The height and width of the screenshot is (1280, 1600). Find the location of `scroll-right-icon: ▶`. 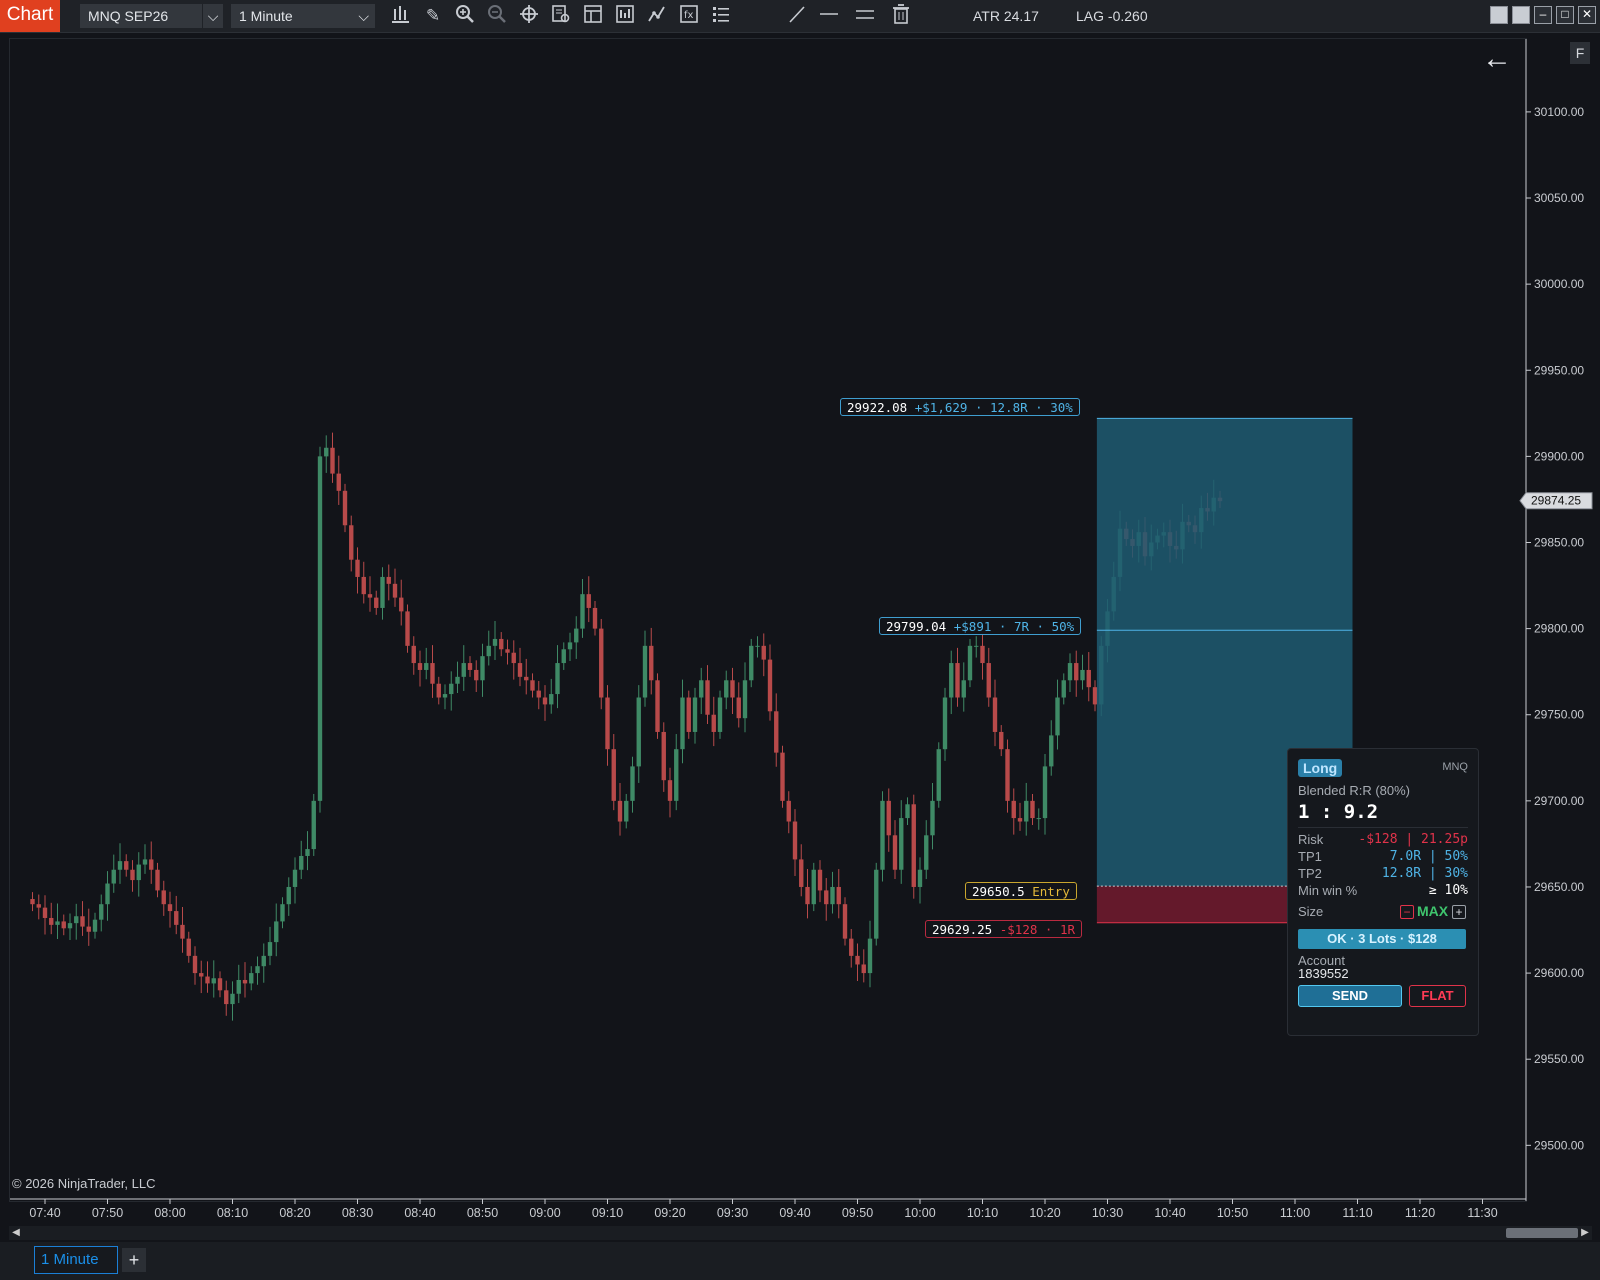

scroll-right-icon: ▶ is located at coordinates (1585, 1233).